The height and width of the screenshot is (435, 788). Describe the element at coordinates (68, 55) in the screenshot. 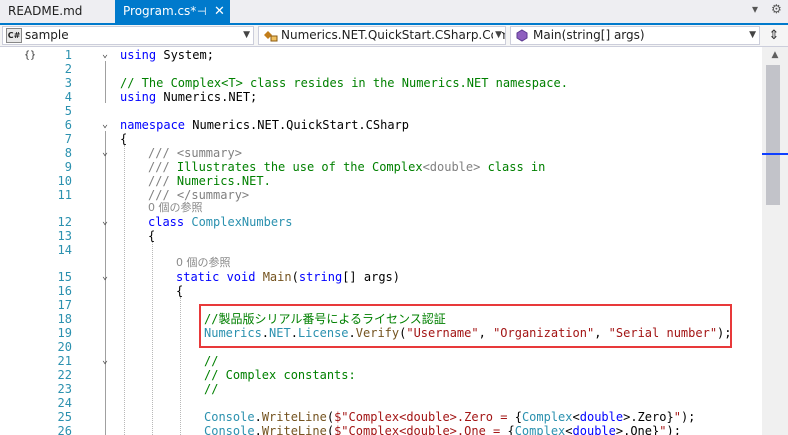

I see `line-number: 1` at that location.